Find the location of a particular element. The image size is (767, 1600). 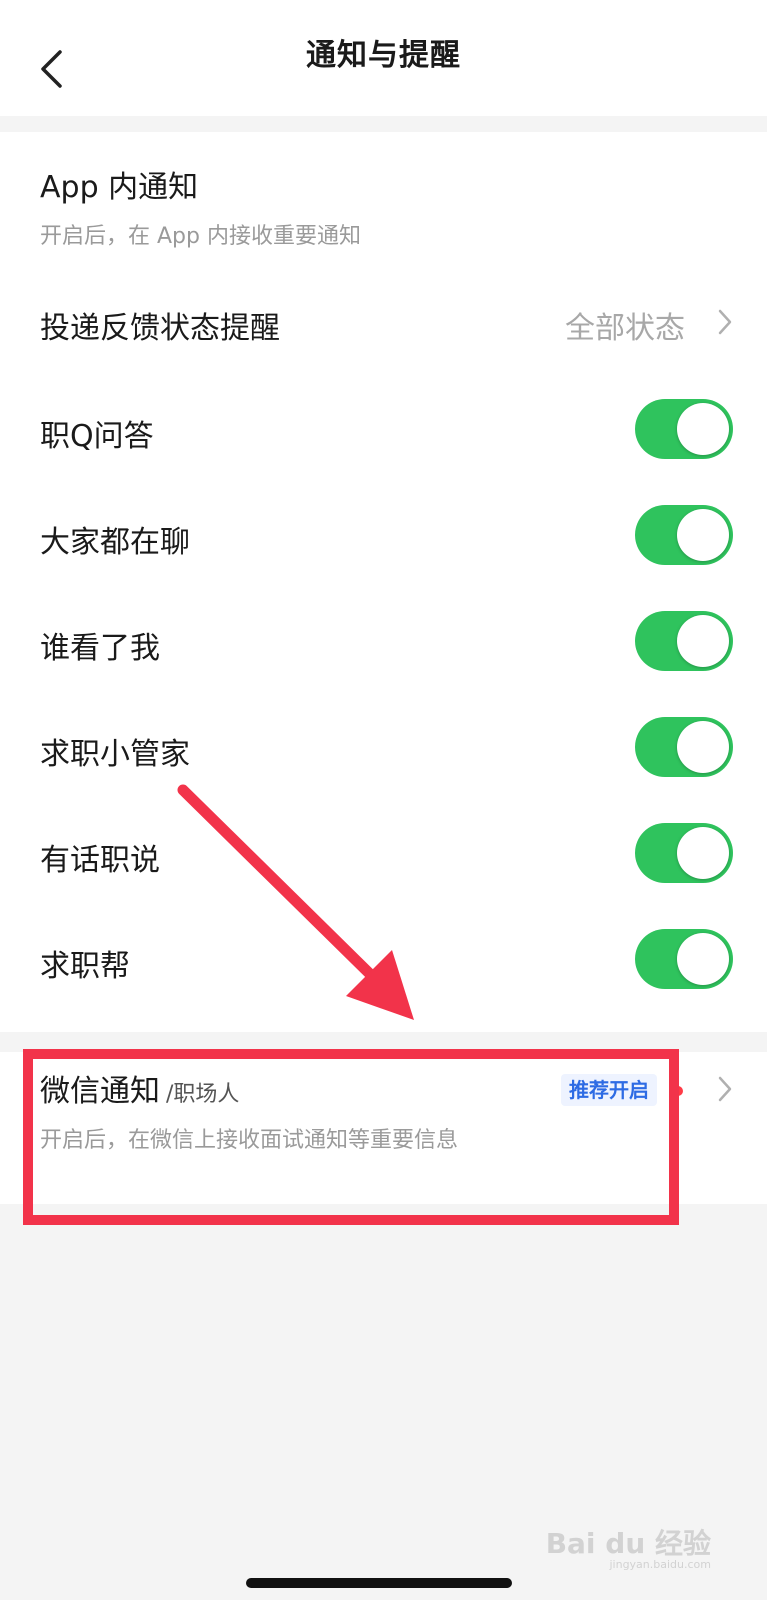

page-title: 通知与提醒 is located at coordinates (383, 55).